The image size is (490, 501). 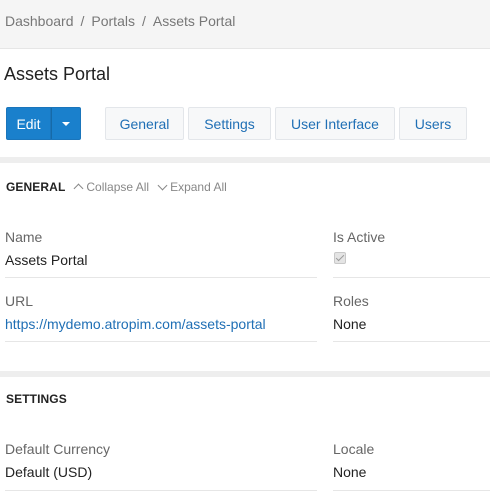 What do you see at coordinates (335, 123) in the screenshot?
I see `tab-user-interface: User Interface` at bounding box center [335, 123].